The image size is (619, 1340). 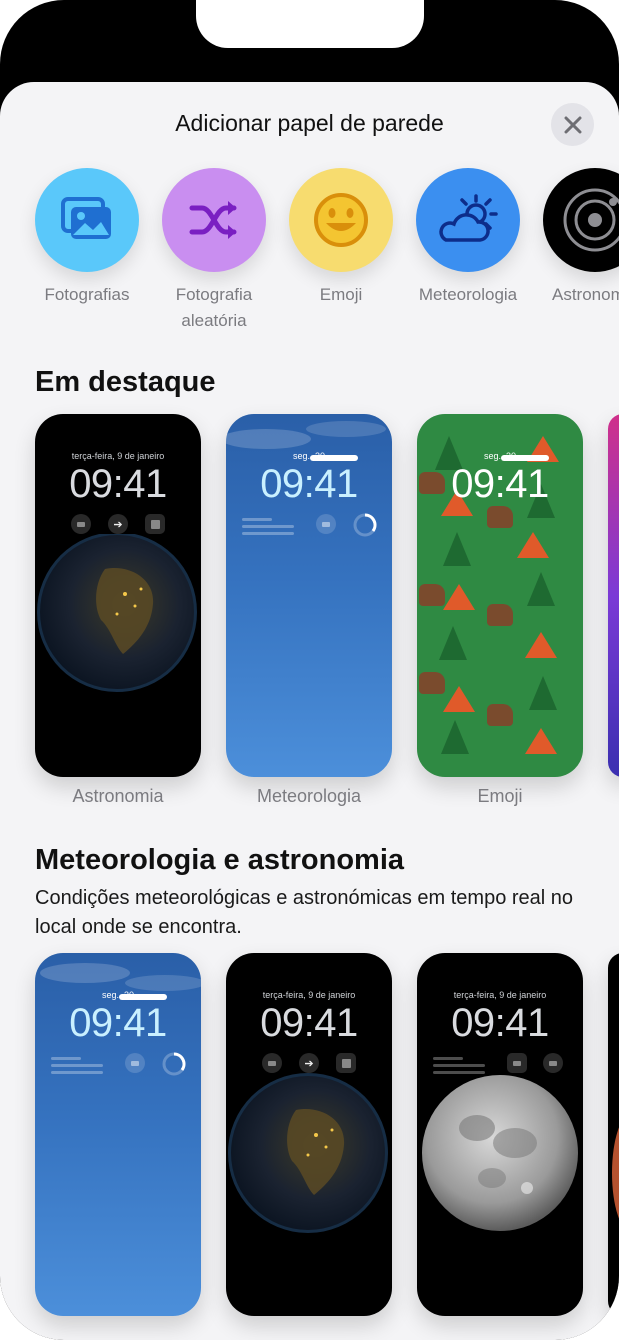 I want to click on label-line-1: Fotografia, so click(x=214, y=294).